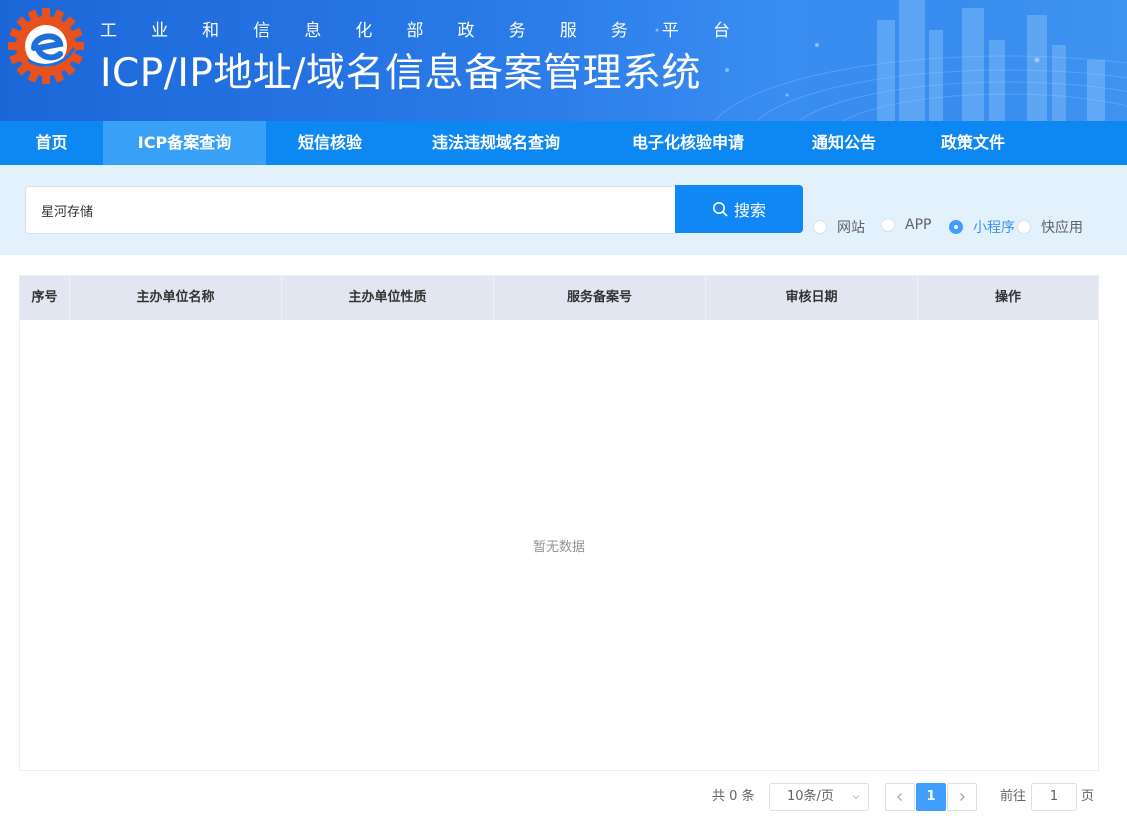 This screenshot has height=839, width=1127. What do you see at coordinates (931, 797) in the screenshot?
I see `page-number-current: 1` at bounding box center [931, 797].